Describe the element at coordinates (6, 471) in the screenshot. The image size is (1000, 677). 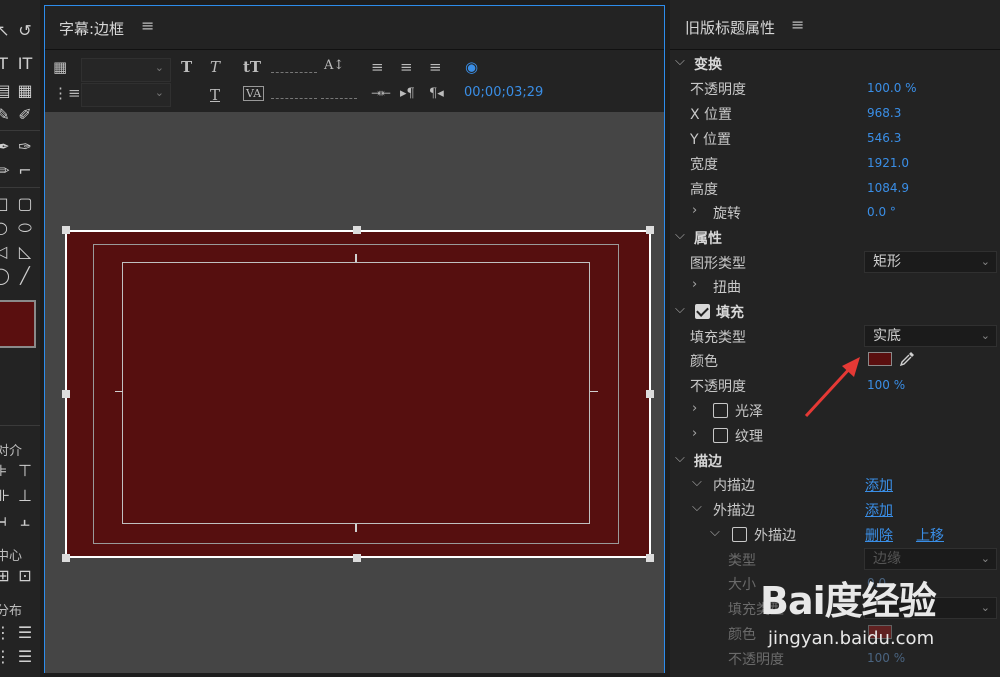
I see `align-left-icon: ⊧` at that location.